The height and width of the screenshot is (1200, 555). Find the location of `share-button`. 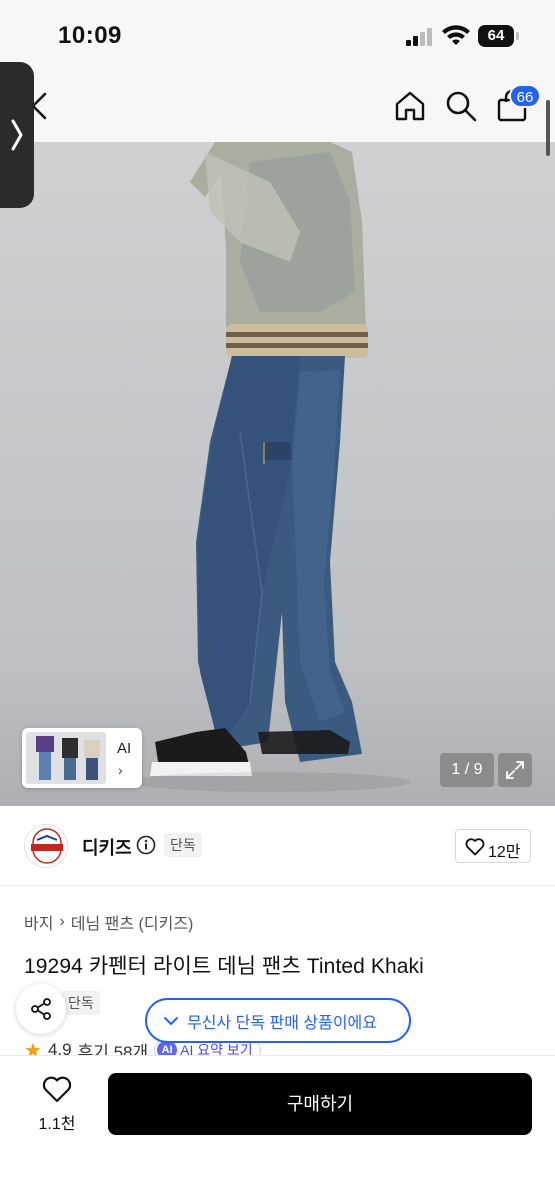

share-button is located at coordinates (41, 1009).